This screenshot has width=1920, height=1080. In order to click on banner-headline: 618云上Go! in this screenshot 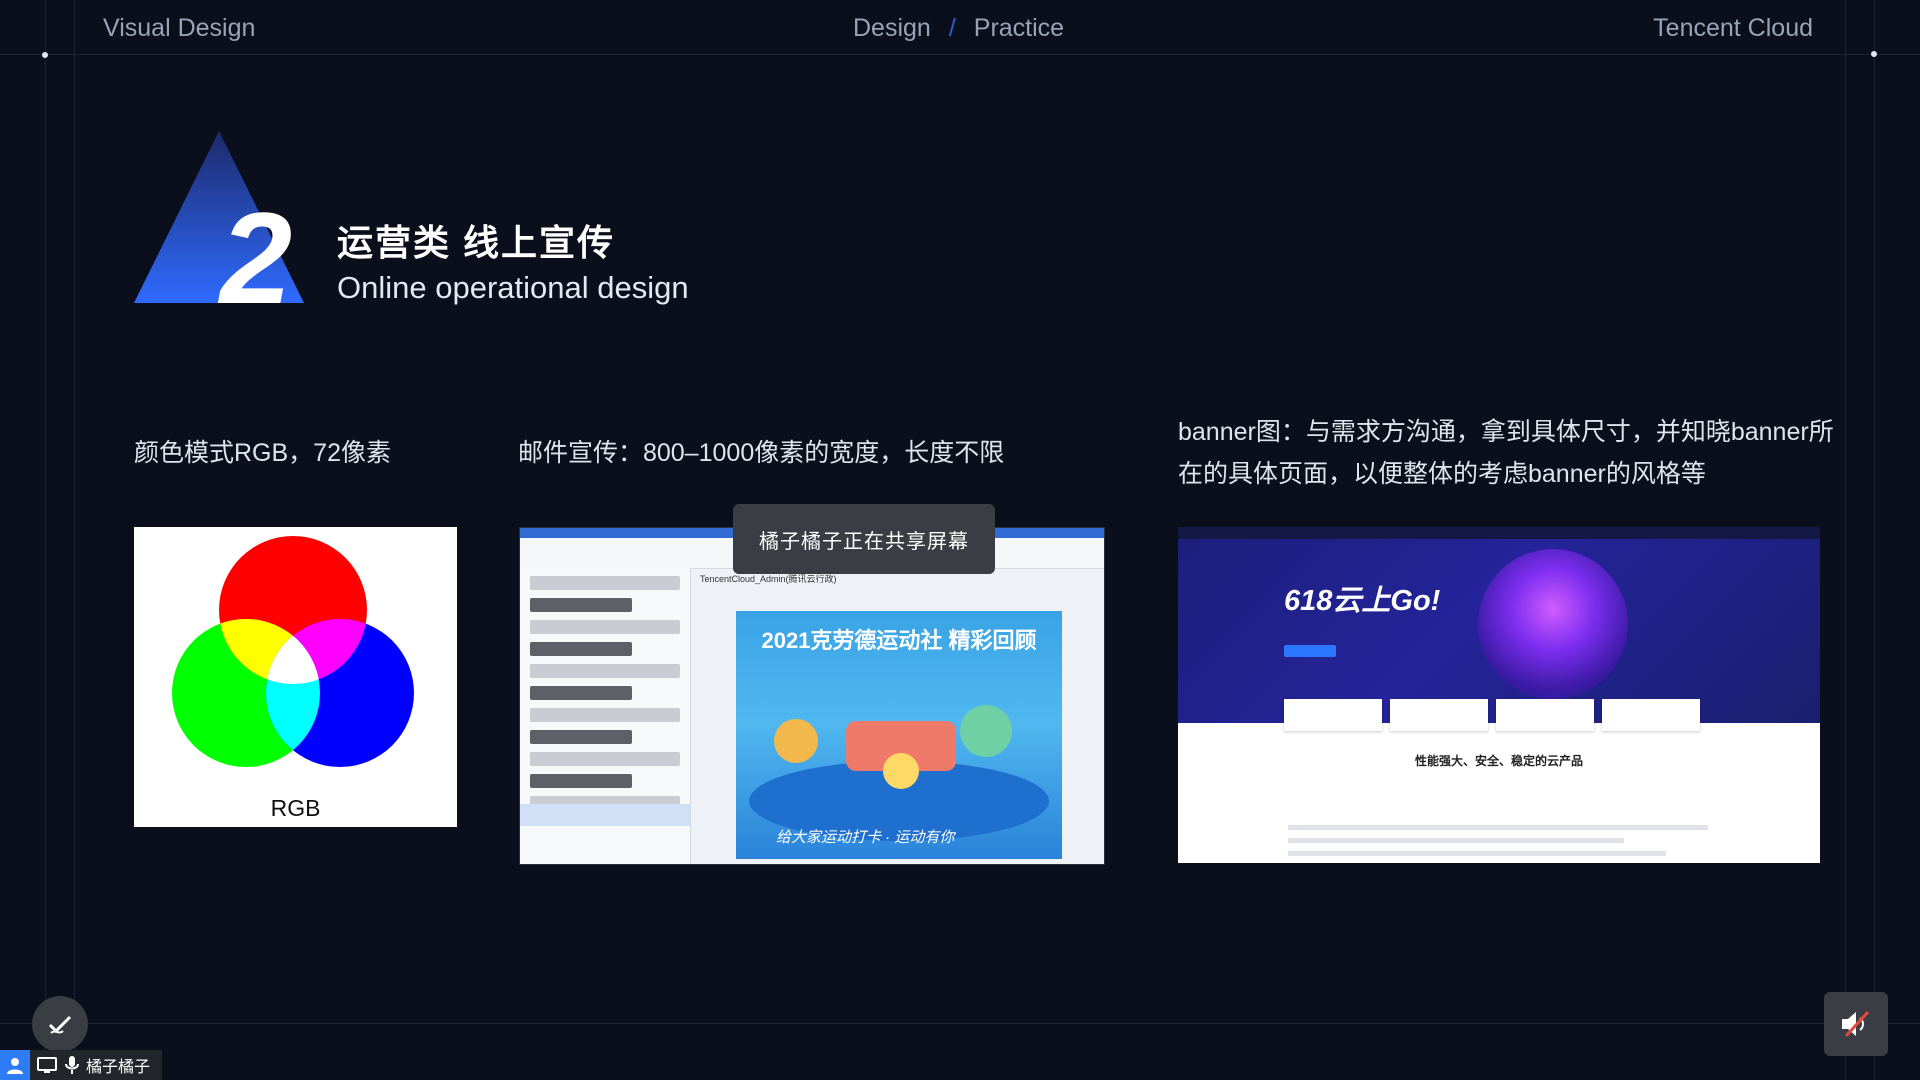, I will do `click(1362, 601)`.